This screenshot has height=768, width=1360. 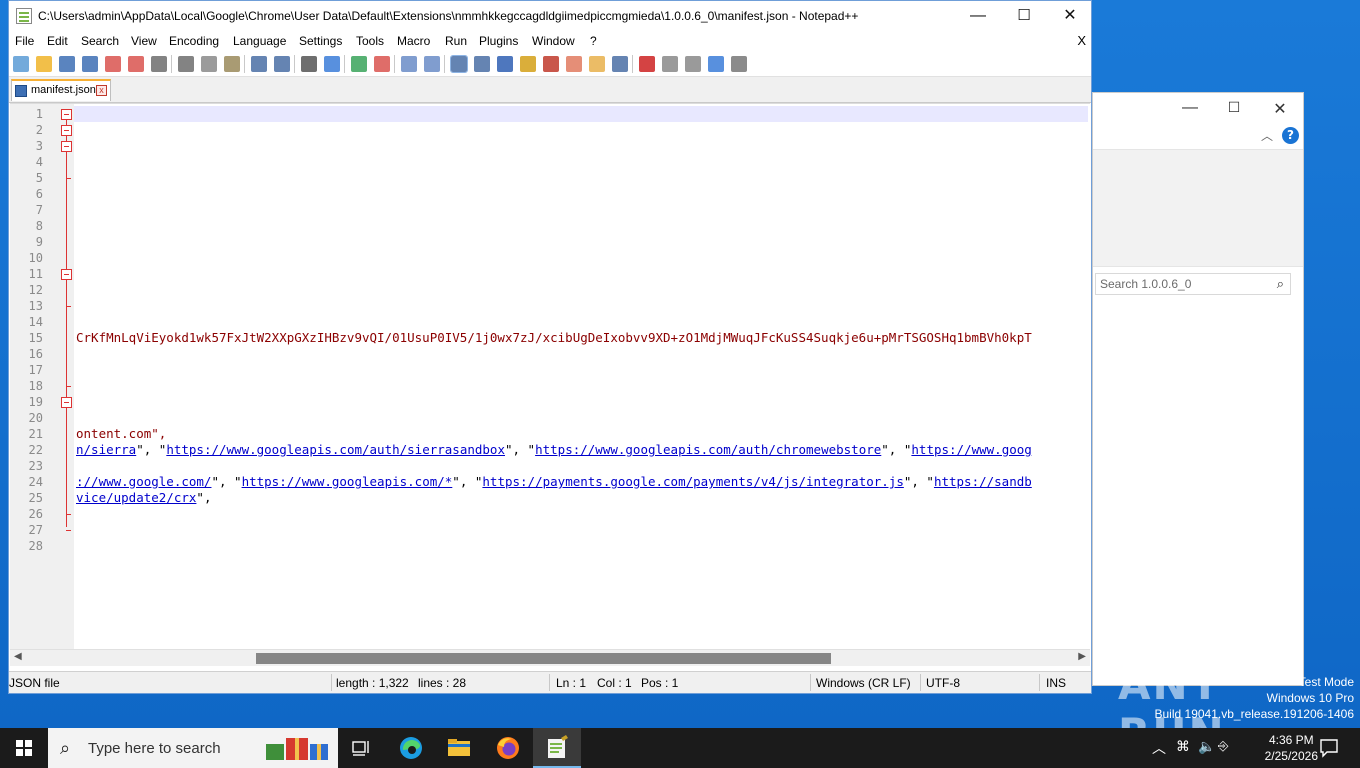 What do you see at coordinates (359, 64) in the screenshot?
I see `zoom-in-icon` at bounding box center [359, 64].